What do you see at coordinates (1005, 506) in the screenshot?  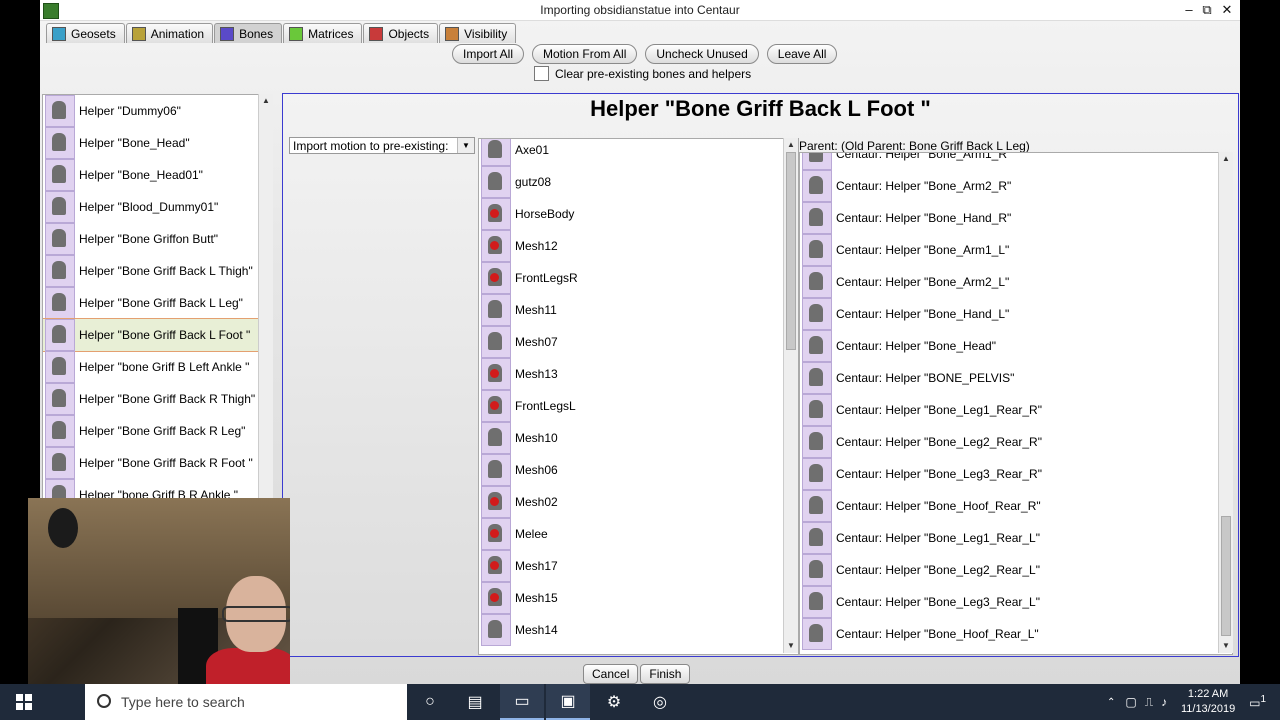 I see `parent-list-item: Centaur: Helper "Bone_Hoof_Rear_R"` at bounding box center [1005, 506].